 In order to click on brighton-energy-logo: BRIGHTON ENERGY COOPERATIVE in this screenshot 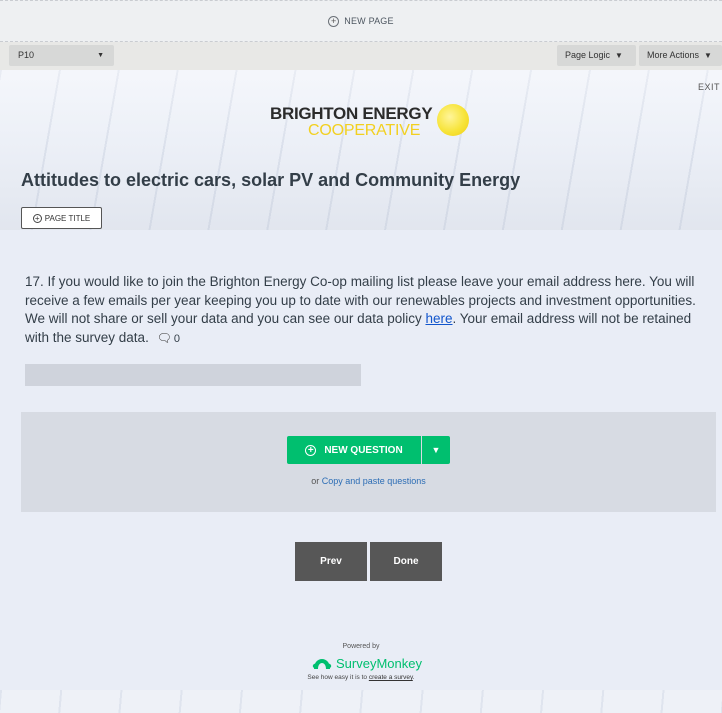, I will do `click(375, 124)`.